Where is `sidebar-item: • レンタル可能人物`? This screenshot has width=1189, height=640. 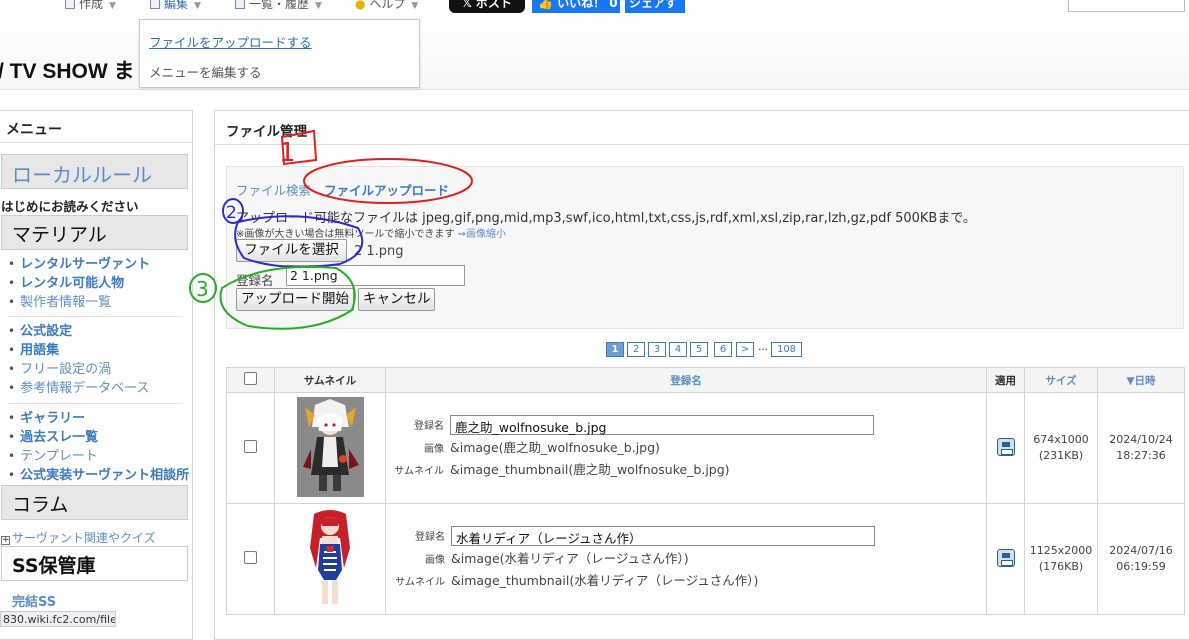
sidebar-item: • レンタル可能人物 is located at coordinates (79, 283).